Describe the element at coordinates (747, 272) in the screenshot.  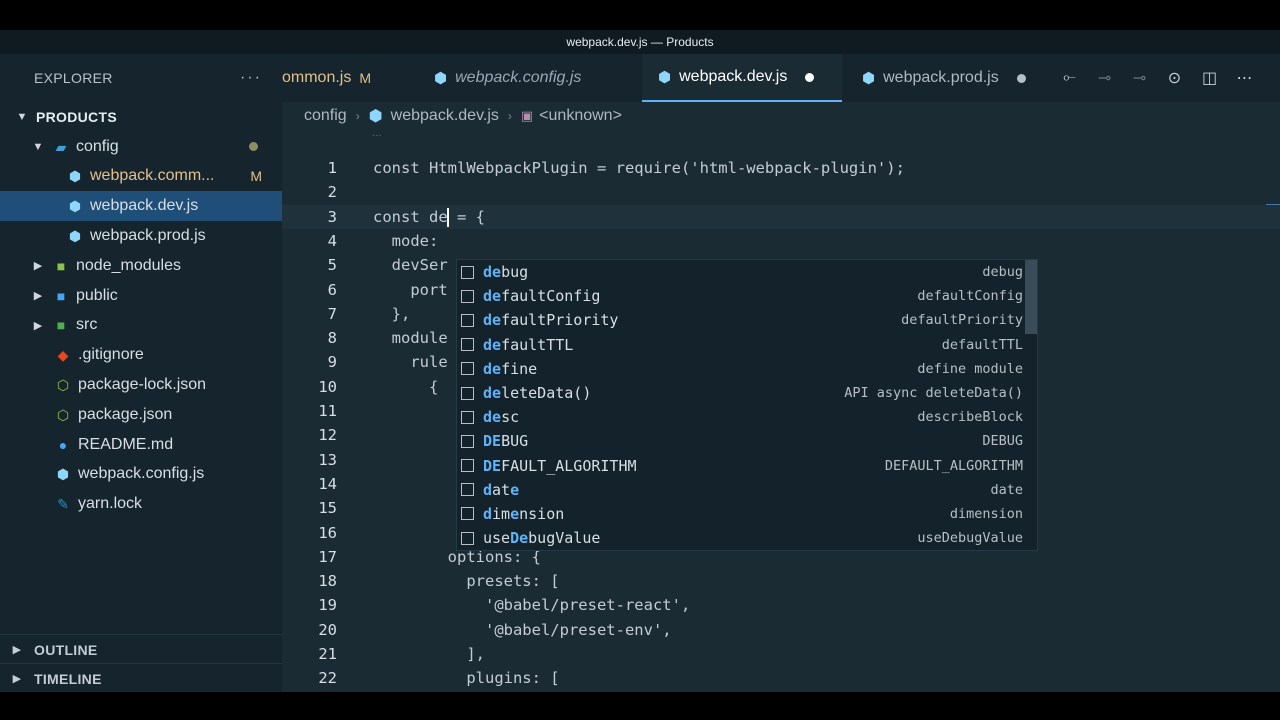
I see `suggestion-item: debug debug` at that location.